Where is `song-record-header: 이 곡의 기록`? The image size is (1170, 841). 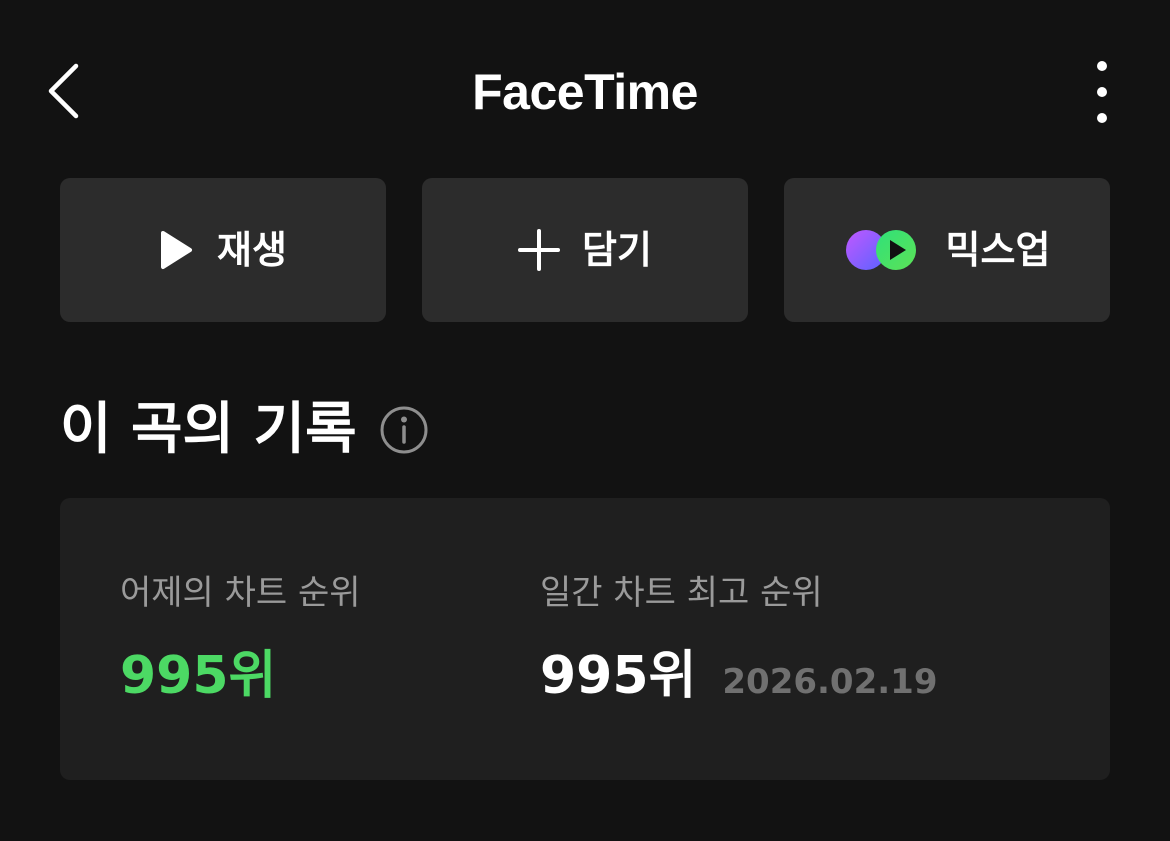 song-record-header: 이 곡의 기록 is located at coordinates (244, 430).